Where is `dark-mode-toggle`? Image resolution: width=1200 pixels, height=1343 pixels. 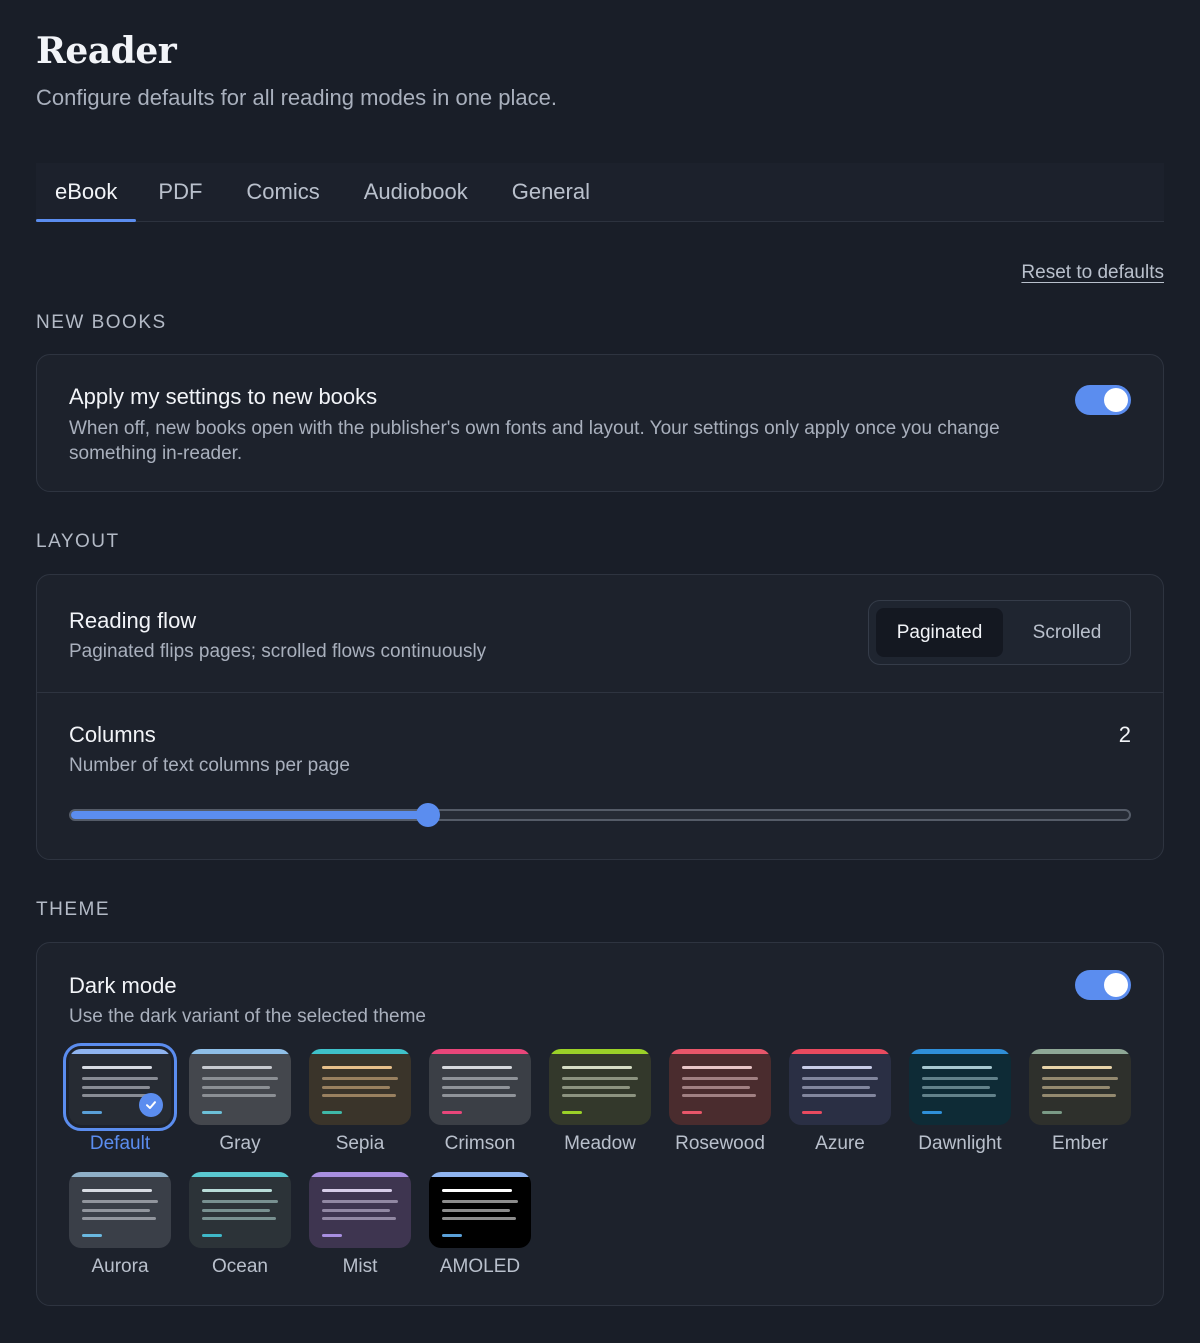 dark-mode-toggle is located at coordinates (1103, 985).